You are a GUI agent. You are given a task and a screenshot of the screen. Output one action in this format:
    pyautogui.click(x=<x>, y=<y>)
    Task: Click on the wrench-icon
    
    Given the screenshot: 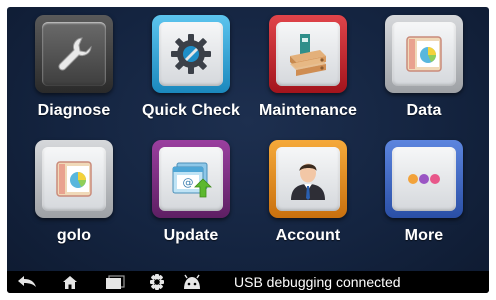 What is the action you would take?
    pyautogui.click(x=75, y=54)
    